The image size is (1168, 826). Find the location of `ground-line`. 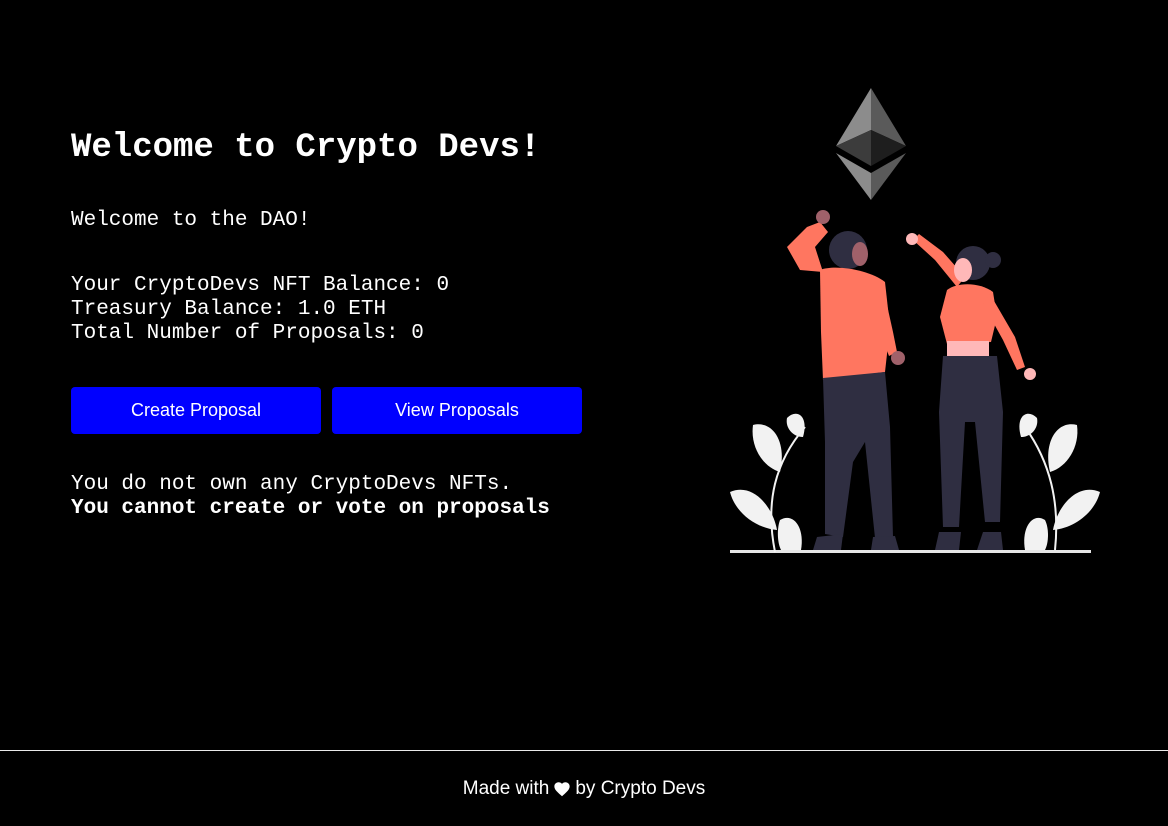

ground-line is located at coordinates (910, 551).